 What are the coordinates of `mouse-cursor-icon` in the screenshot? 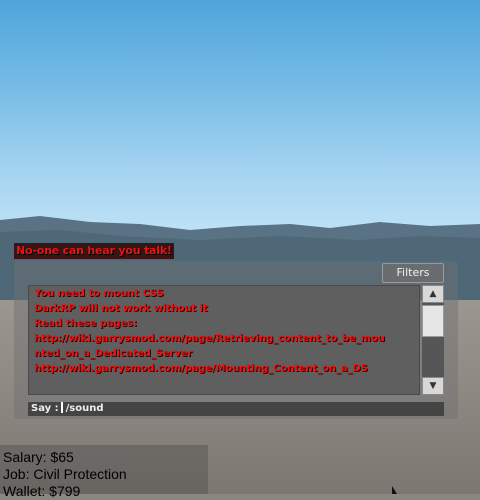 It's located at (394, 490).